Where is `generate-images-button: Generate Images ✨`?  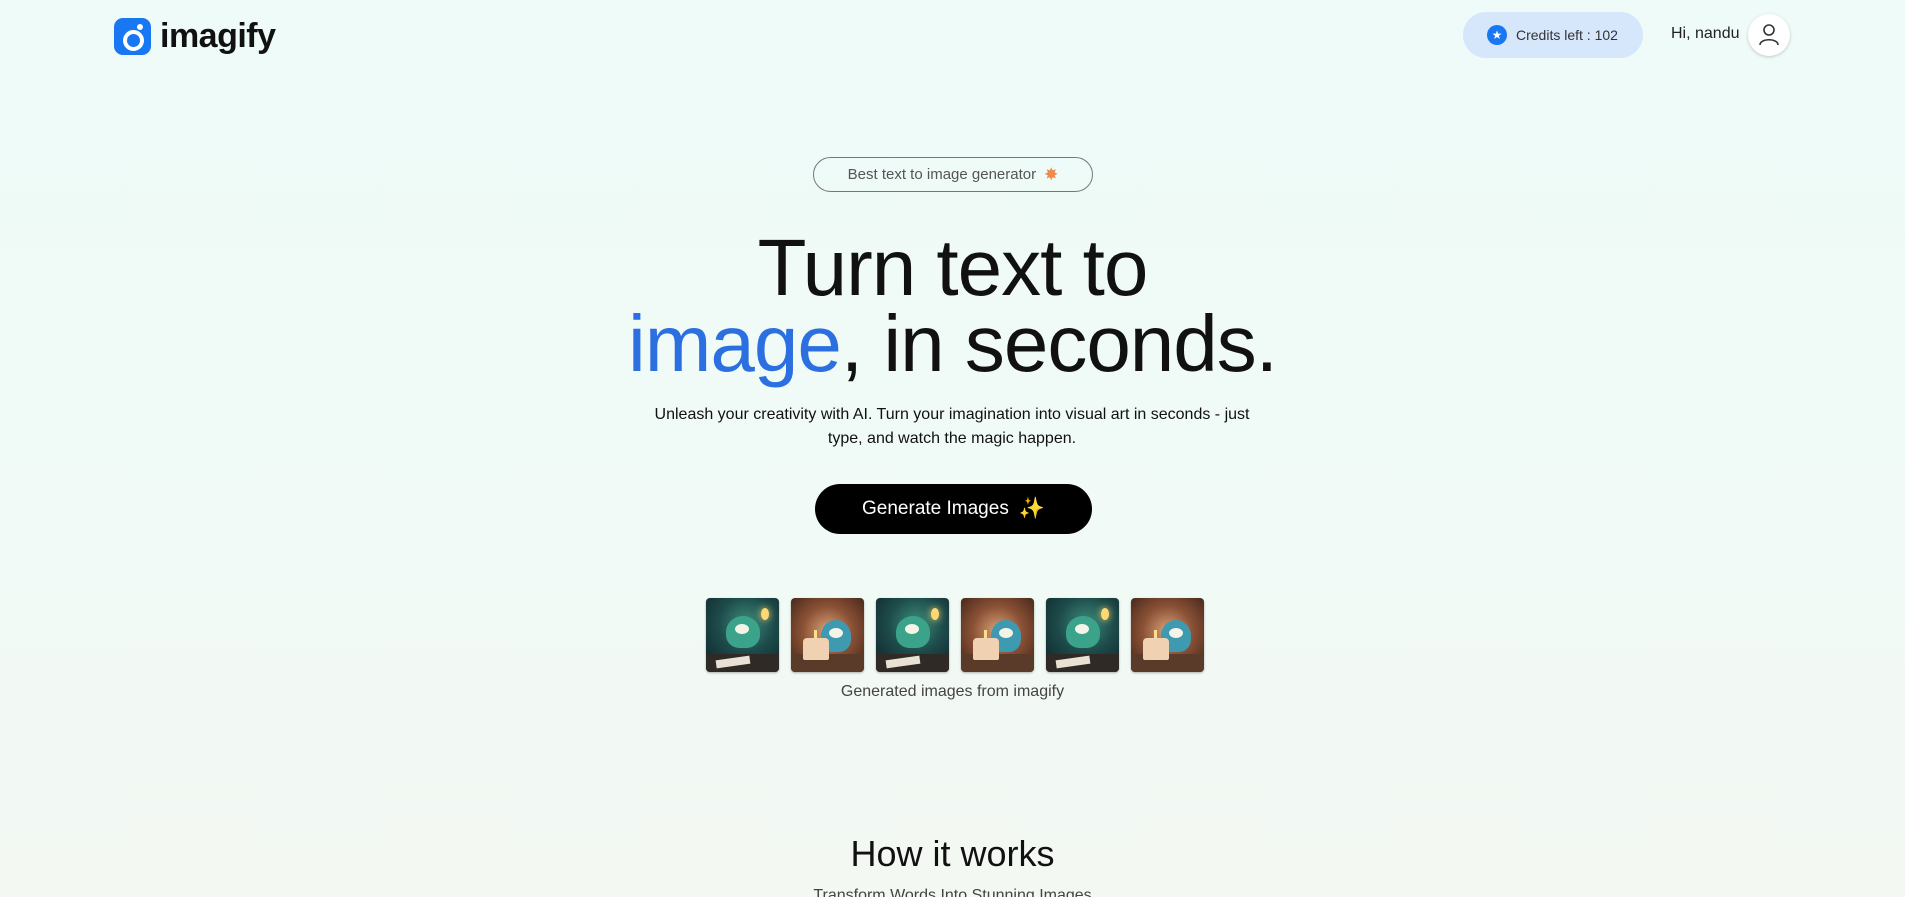
generate-images-button: Generate Images ✨ is located at coordinates (953, 509).